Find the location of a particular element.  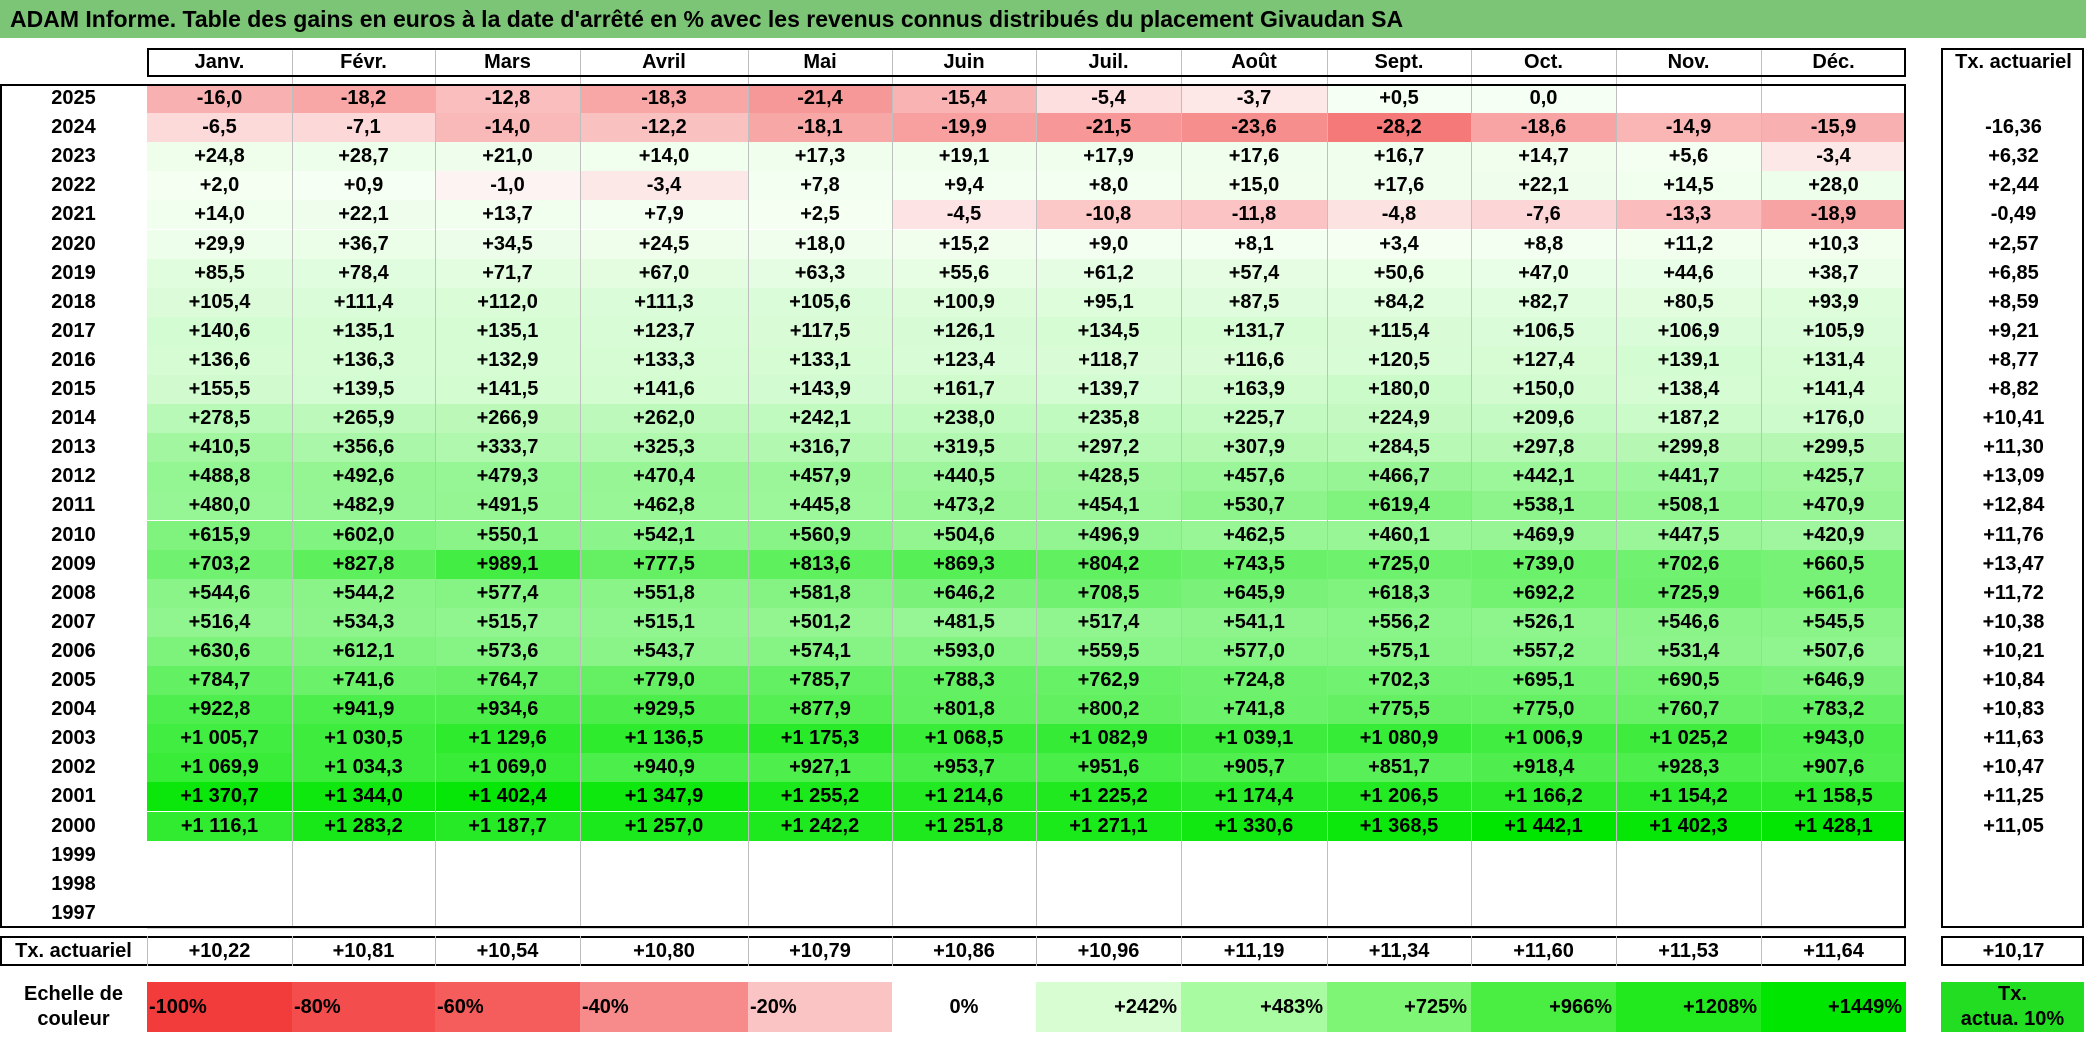

rate-scale-legend: Tx. actua. 10% is located at coordinates (2012, 1006).